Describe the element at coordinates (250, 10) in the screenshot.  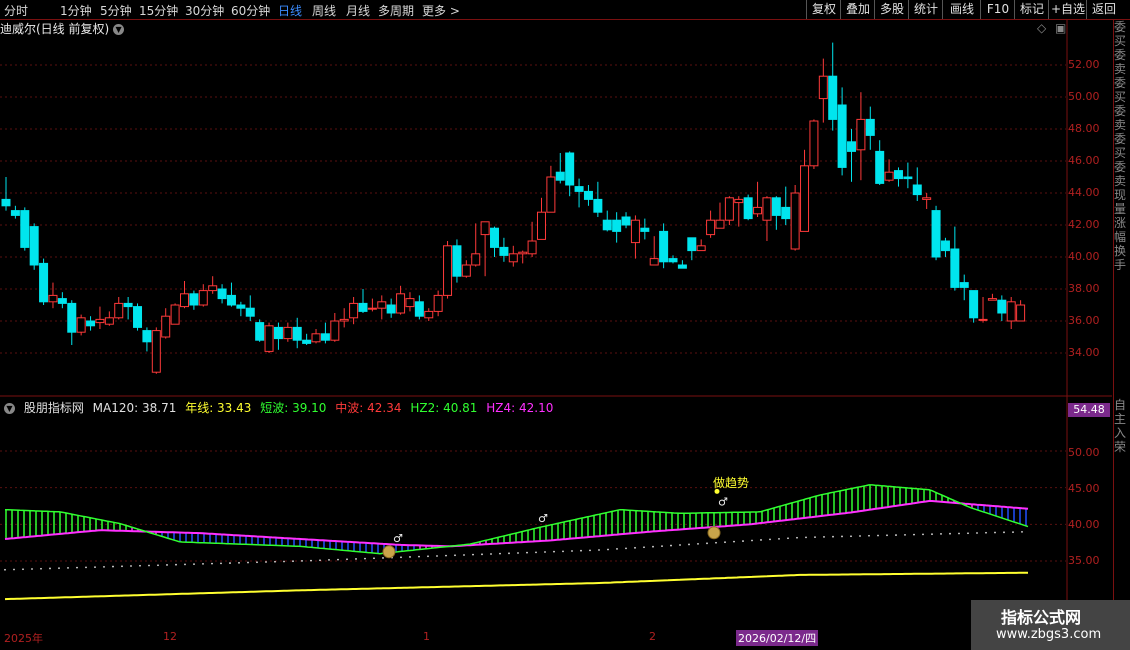
I see `tab-60min: 60分钟` at that location.